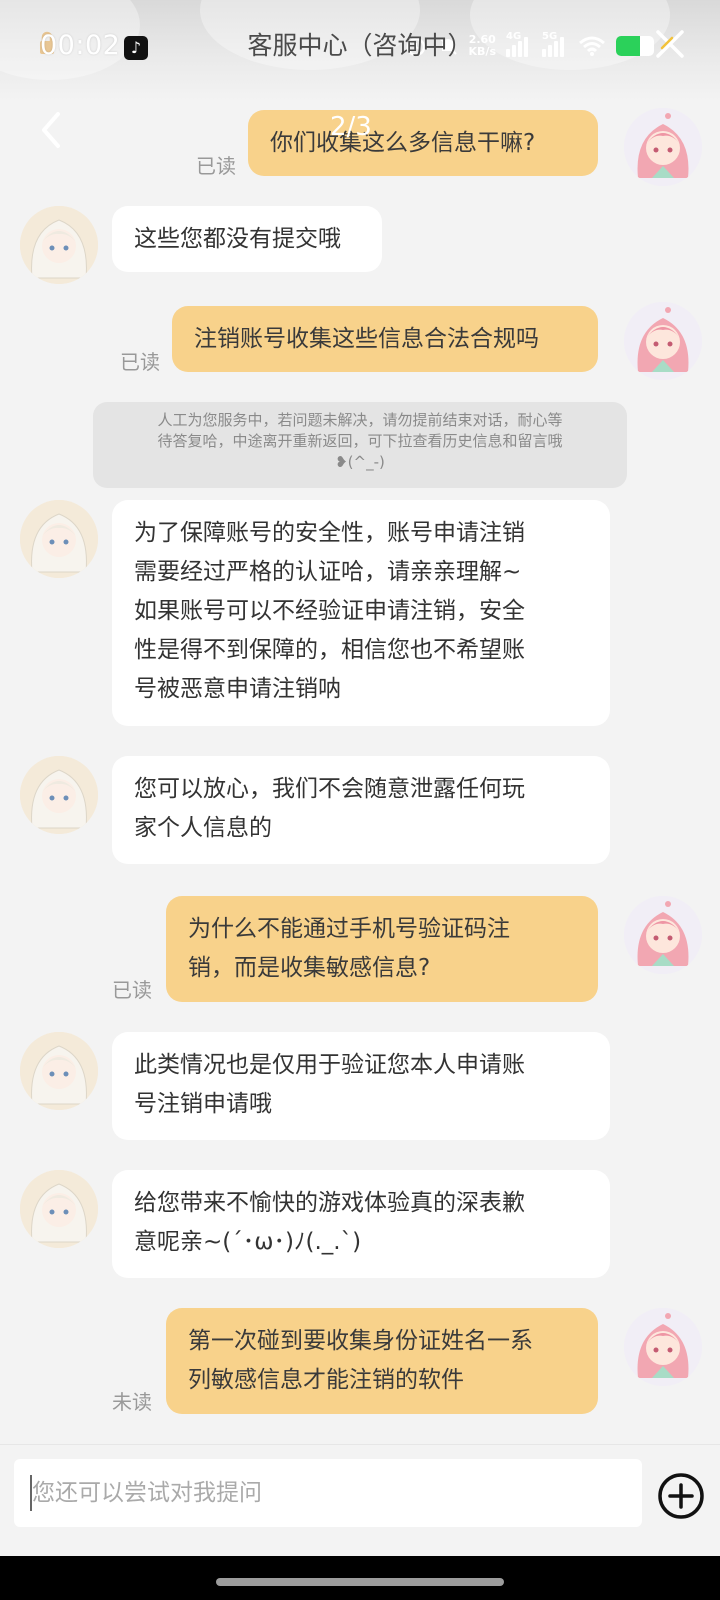 This screenshot has height=1600, width=720. What do you see at coordinates (423, 143) in the screenshot?
I see `message-bubble: 你们收集这么多信息干嘛?` at bounding box center [423, 143].